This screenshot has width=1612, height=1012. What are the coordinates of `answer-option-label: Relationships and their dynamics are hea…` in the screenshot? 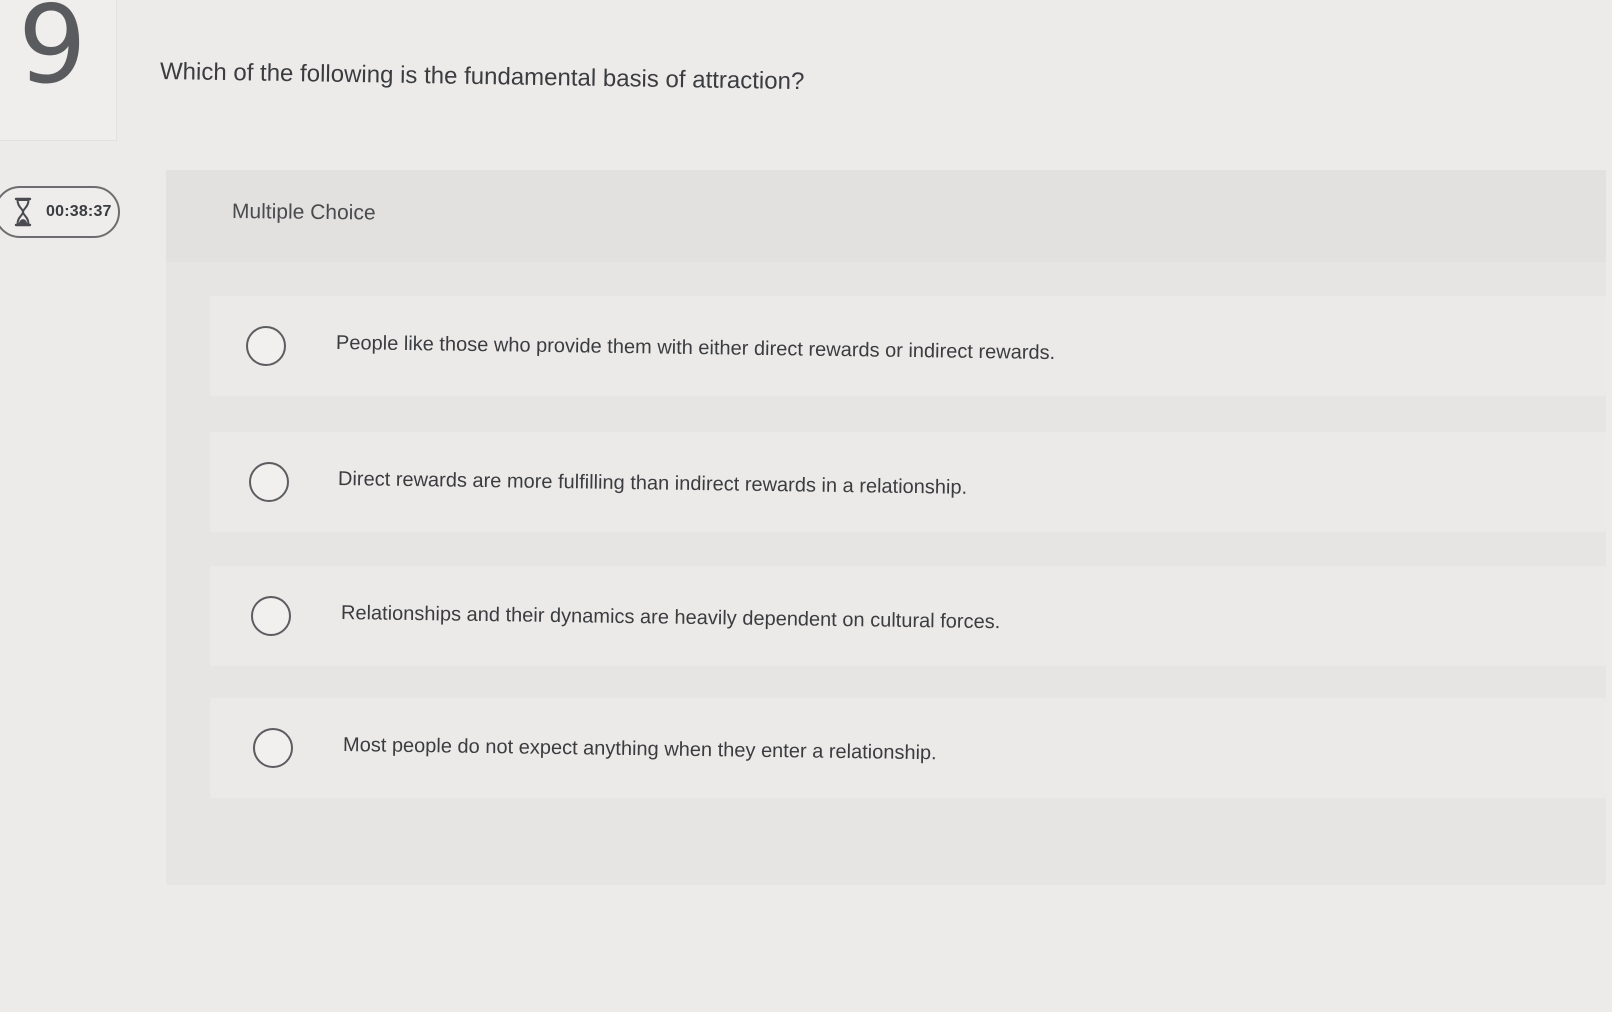 It's located at (670, 618).